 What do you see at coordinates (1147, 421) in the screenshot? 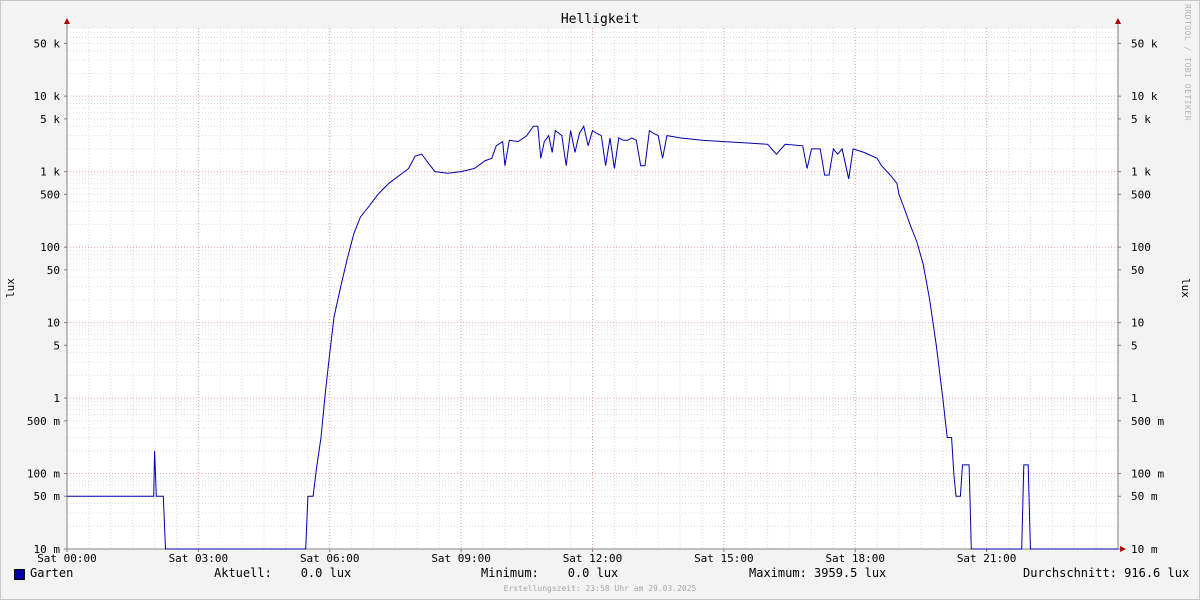
I see `y-tick-label-right: 500 m` at bounding box center [1147, 421].